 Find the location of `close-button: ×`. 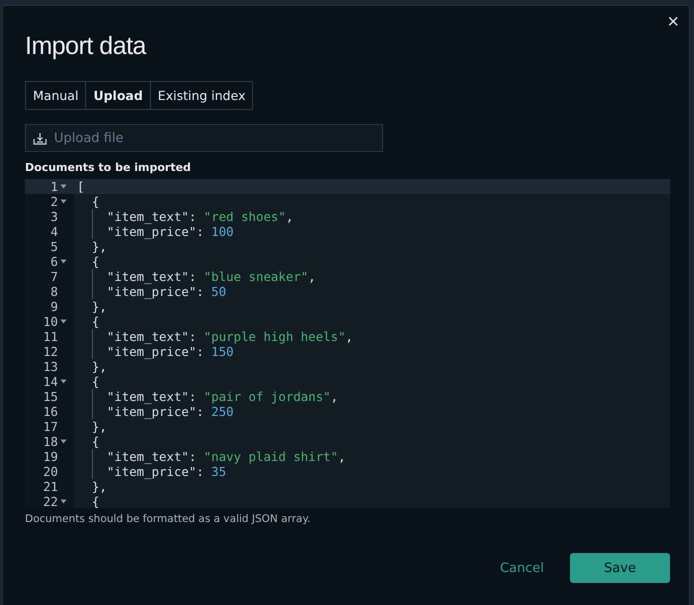

close-button: × is located at coordinates (673, 22).